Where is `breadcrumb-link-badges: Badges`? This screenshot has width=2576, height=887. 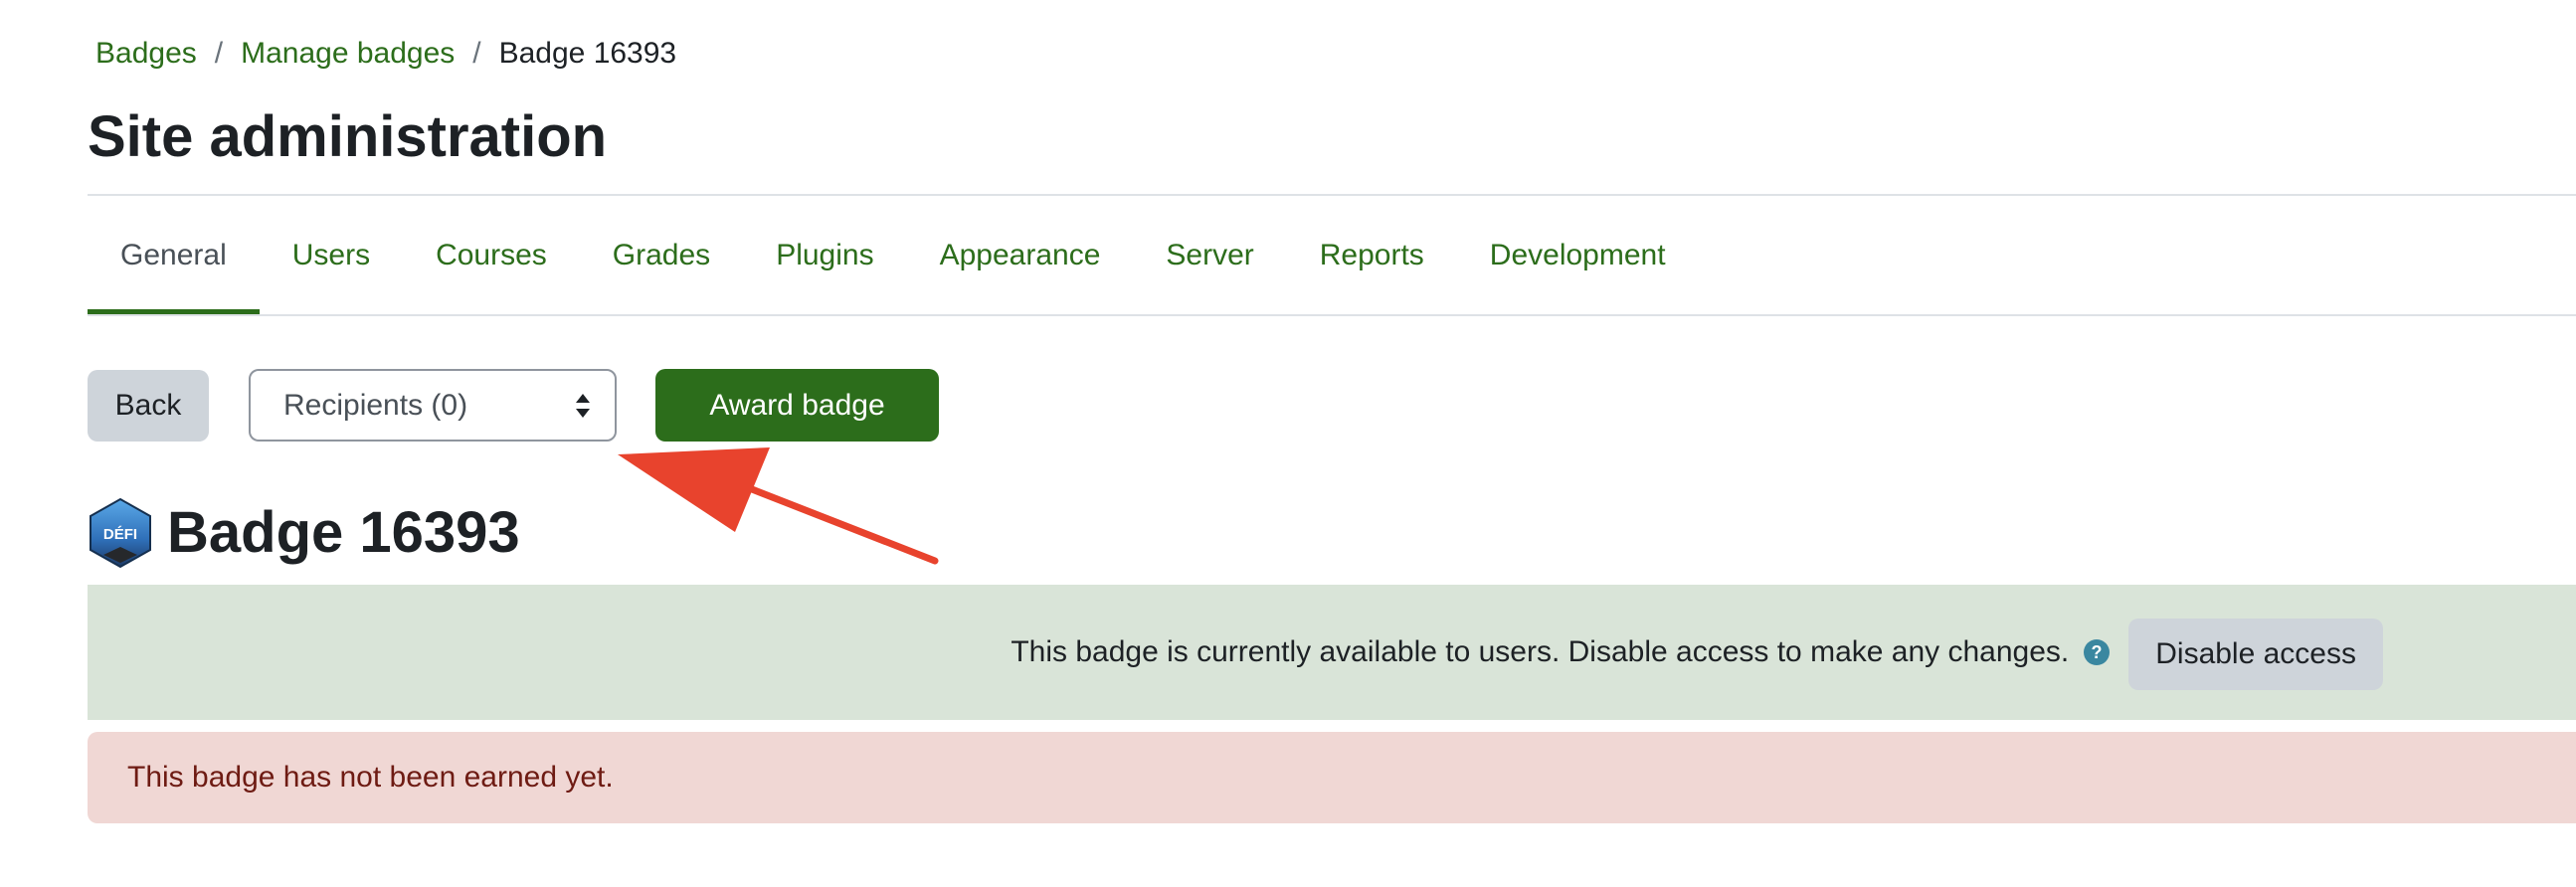 breadcrumb-link-badges: Badges is located at coordinates (146, 54).